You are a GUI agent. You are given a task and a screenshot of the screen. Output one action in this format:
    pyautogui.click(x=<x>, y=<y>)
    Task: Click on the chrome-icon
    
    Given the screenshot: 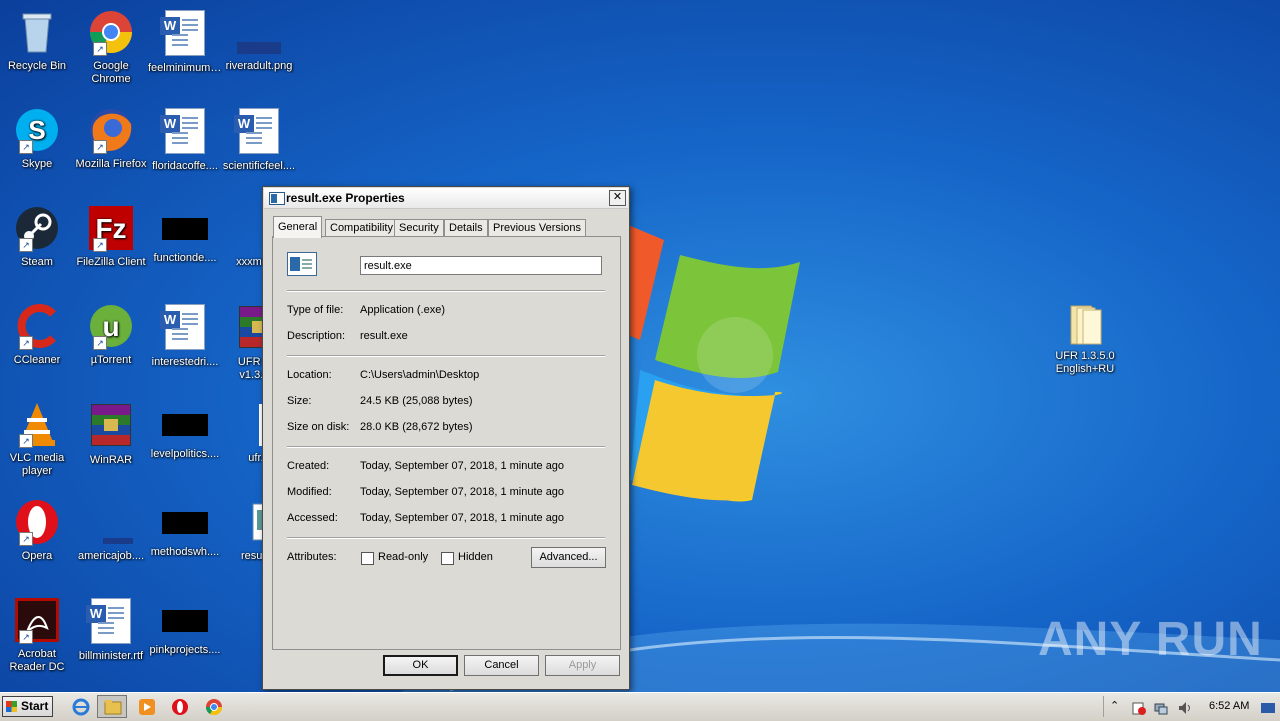 What is the action you would take?
    pyautogui.click(x=214, y=707)
    